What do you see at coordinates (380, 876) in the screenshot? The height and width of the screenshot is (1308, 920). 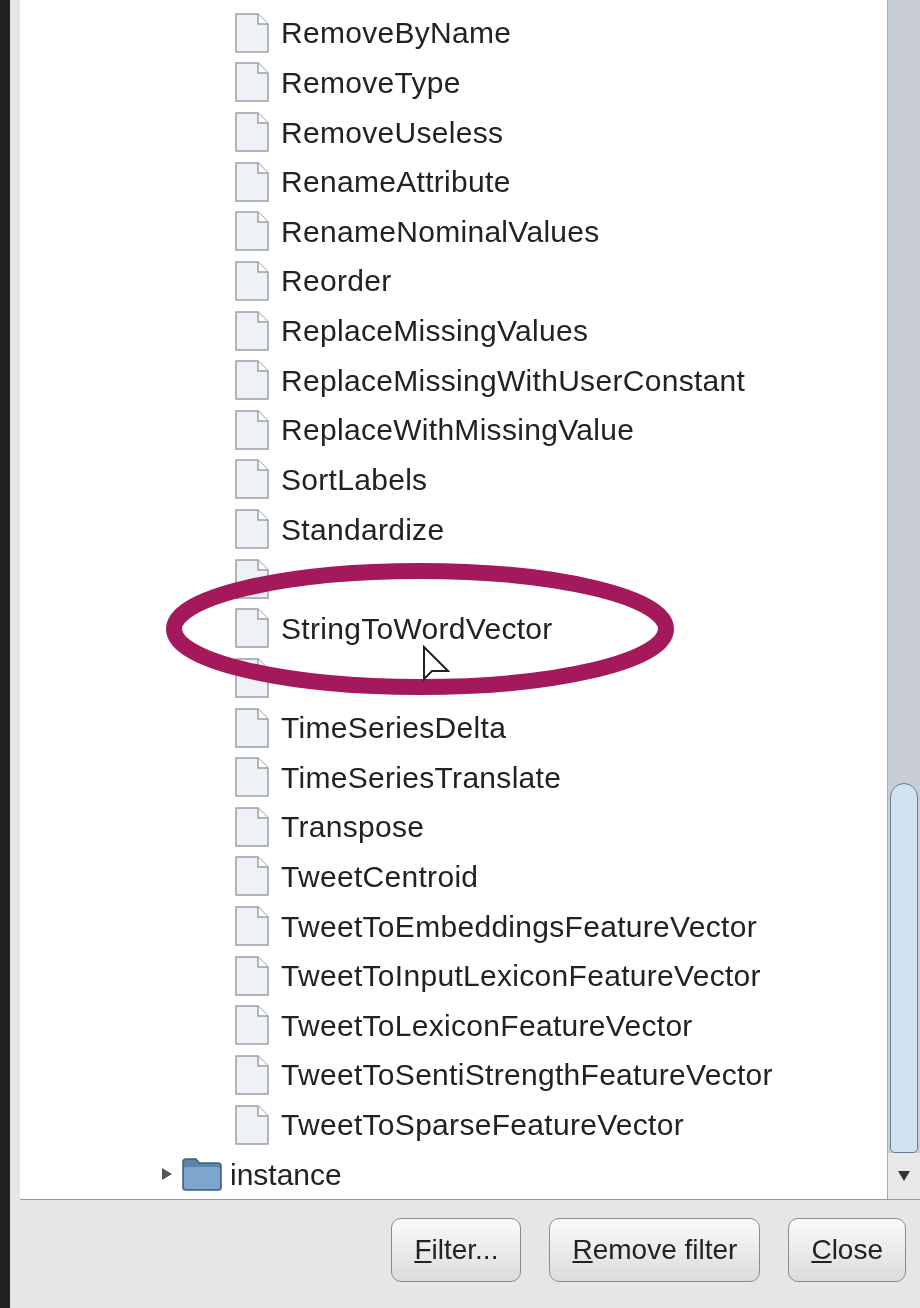 I see `tree-item: TweetCentroid` at bounding box center [380, 876].